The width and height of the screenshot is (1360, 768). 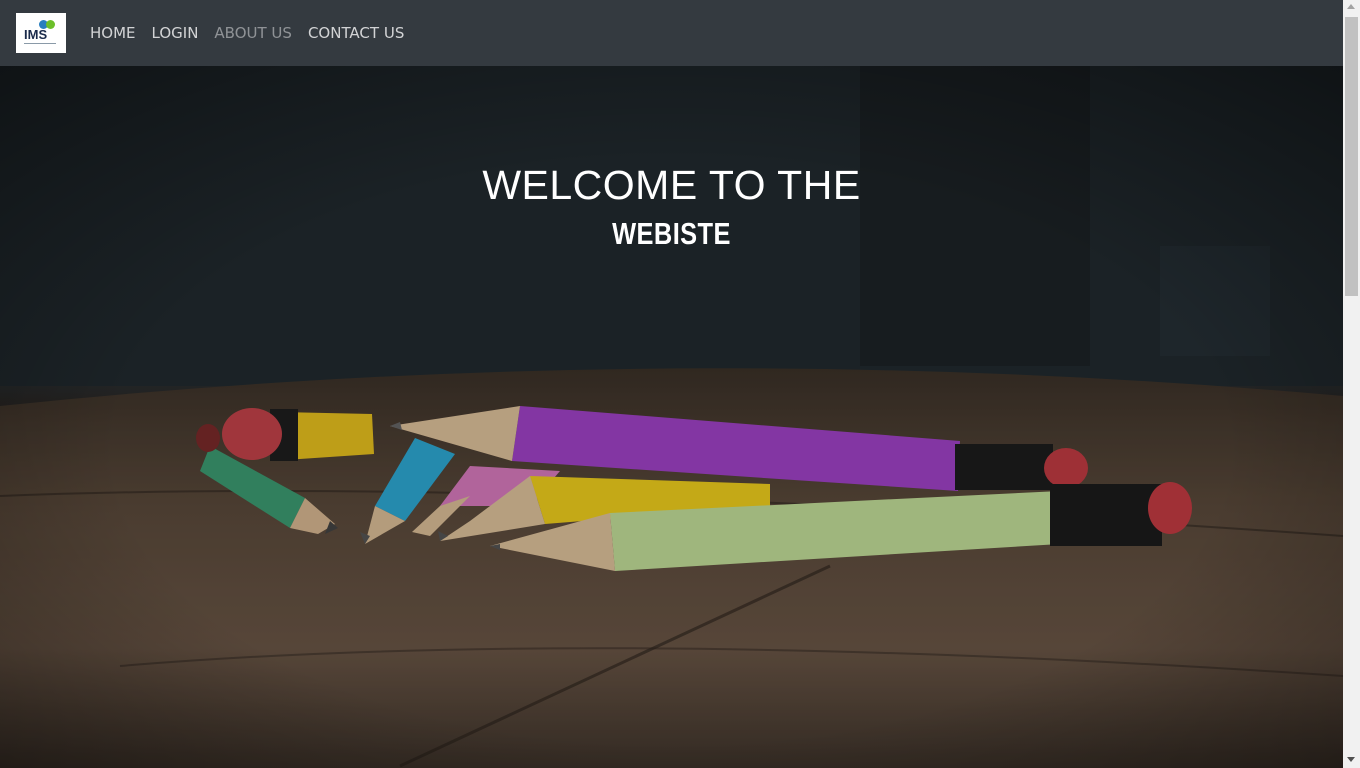 What do you see at coordinates (1351, 384) in the screenshot?
I see `vertical-scrollbar` at bounding box center [1351, 384].